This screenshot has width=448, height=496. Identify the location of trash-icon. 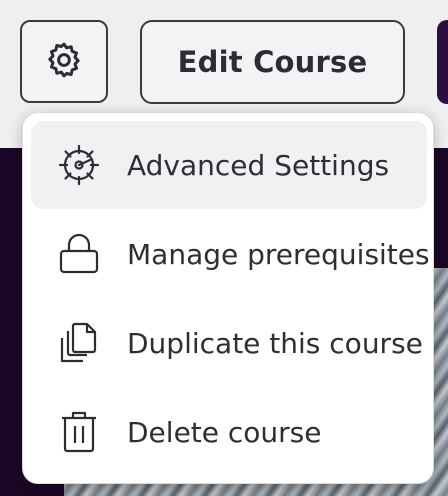
(79, 432).